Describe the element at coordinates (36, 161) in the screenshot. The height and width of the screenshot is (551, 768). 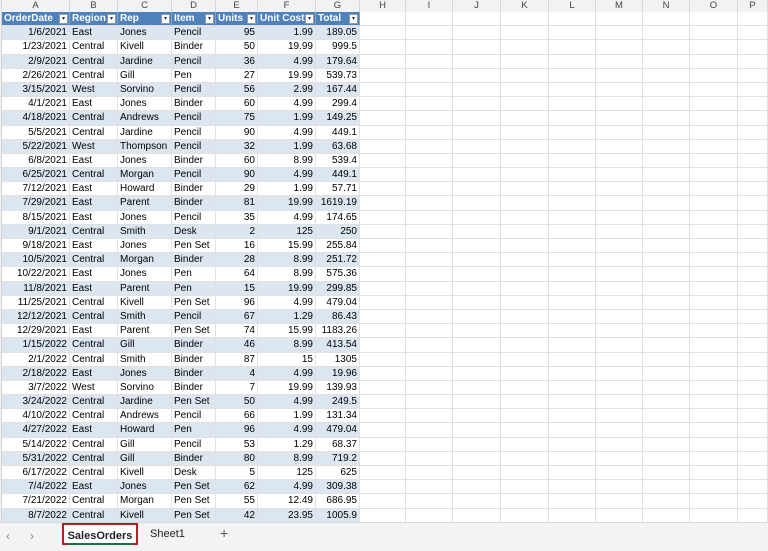
I see `table-cell: 6/8/2021` at that location.